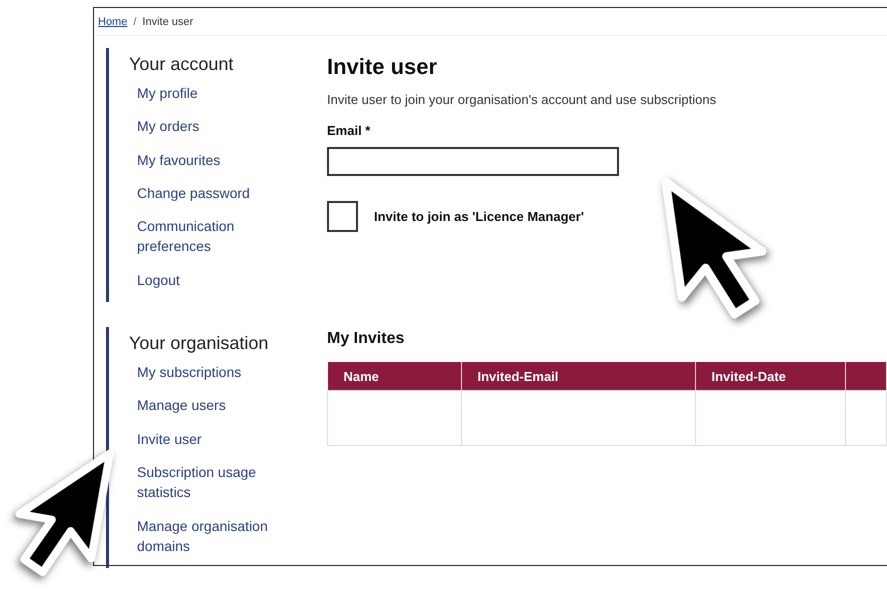  Describe the element at coordinates (181, 64) in the screenshot. I see `sidebar-heading: Your account` at that location.